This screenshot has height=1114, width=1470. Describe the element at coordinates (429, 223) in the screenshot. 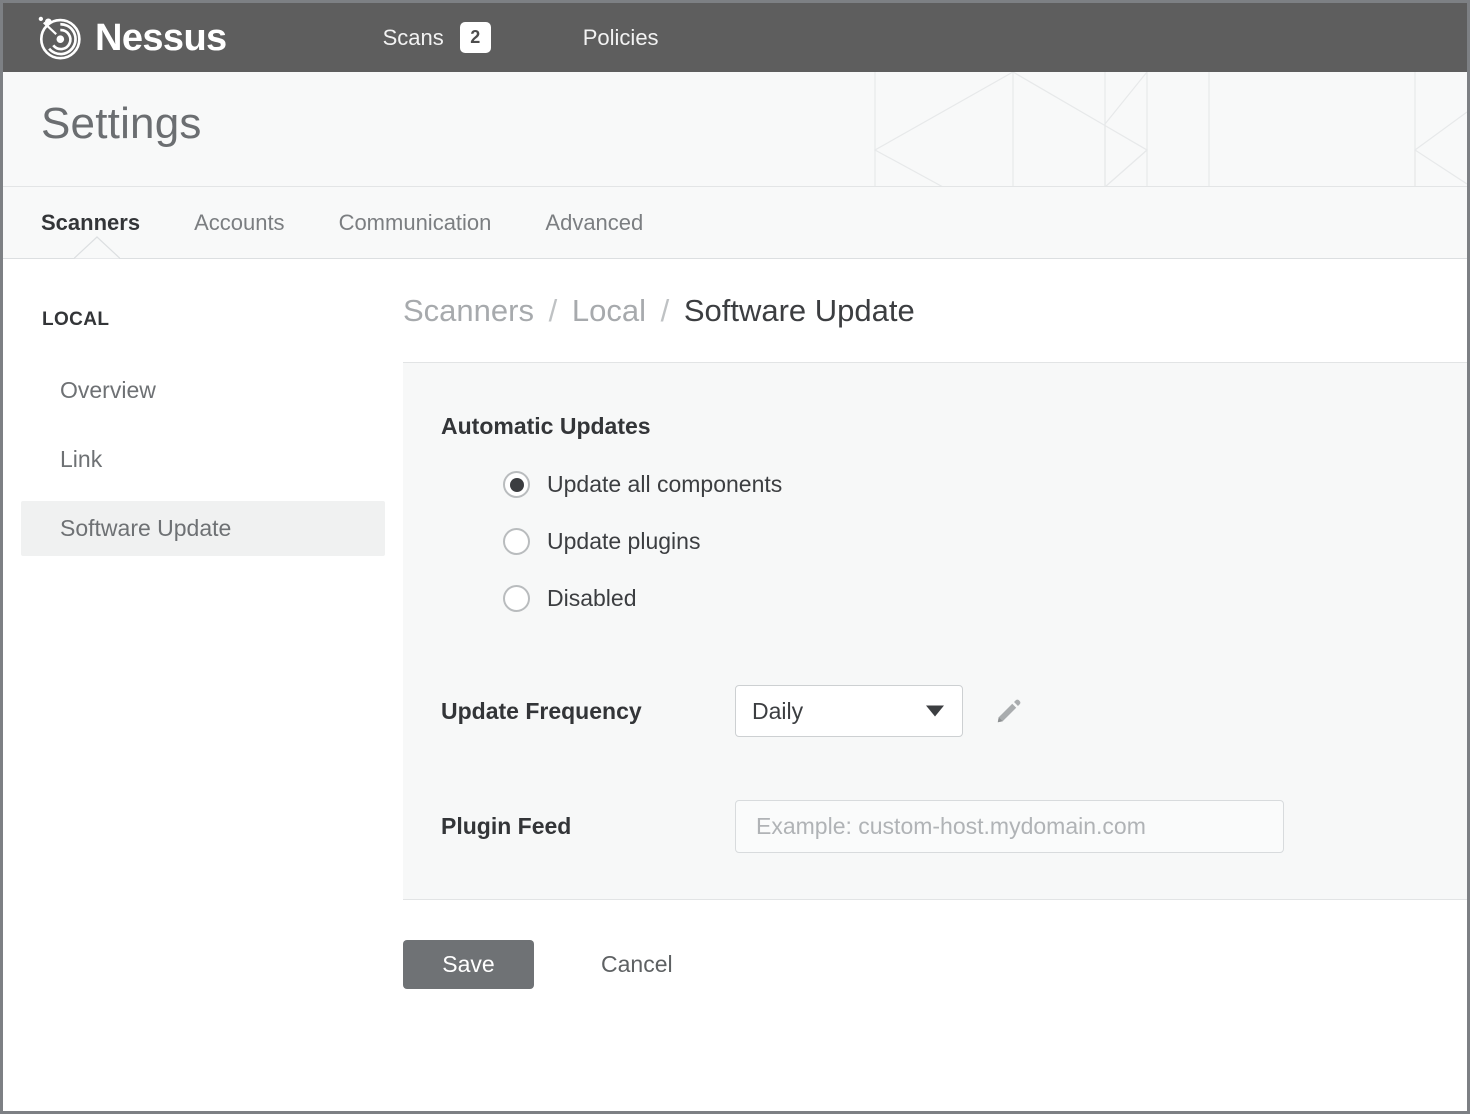

I see `tab-communication: Communication` at that location.